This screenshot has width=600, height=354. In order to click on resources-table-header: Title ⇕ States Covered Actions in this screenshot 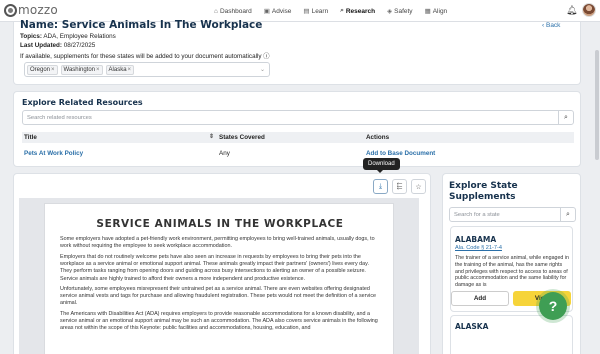, I will do `click(298, 137)`.